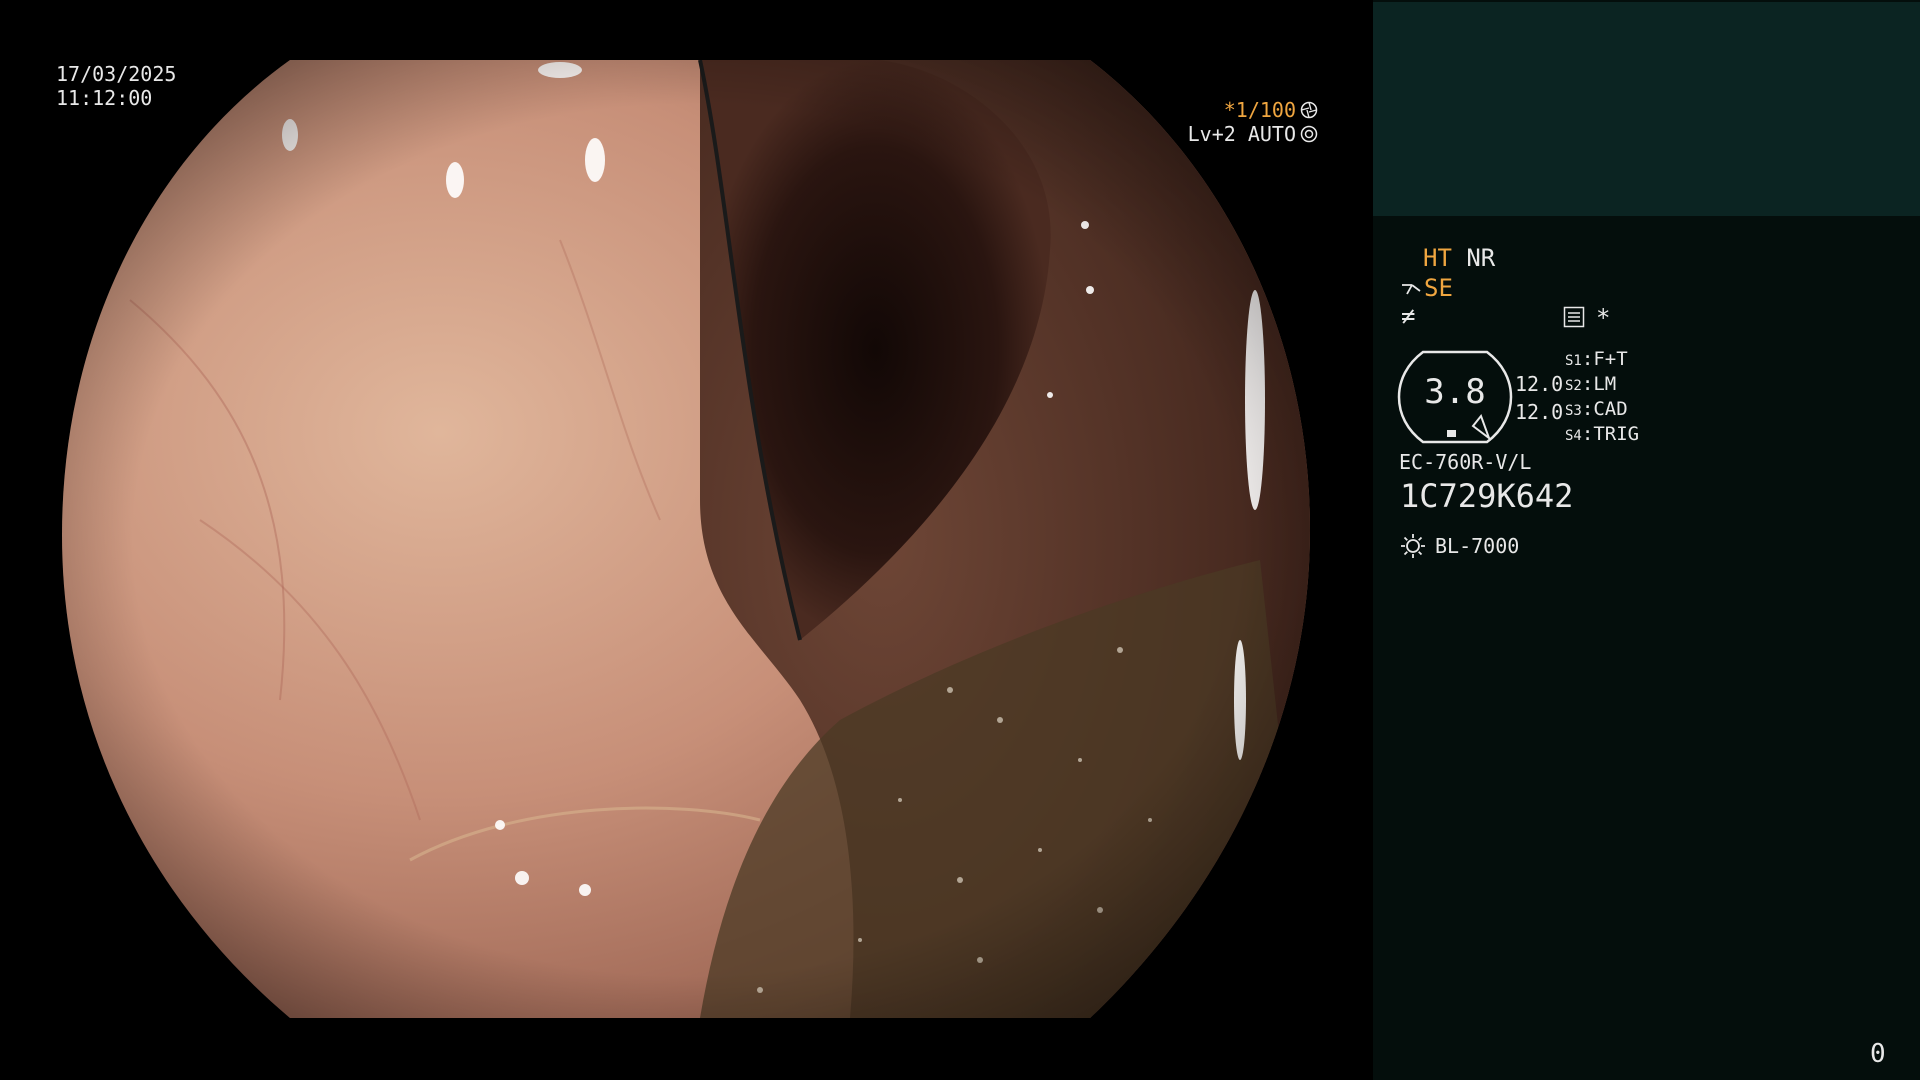  What do you see at coordinates (116, 74) in the screenshot?
I see `date-text: 17/03/2025` at bounding box center [116, 74].